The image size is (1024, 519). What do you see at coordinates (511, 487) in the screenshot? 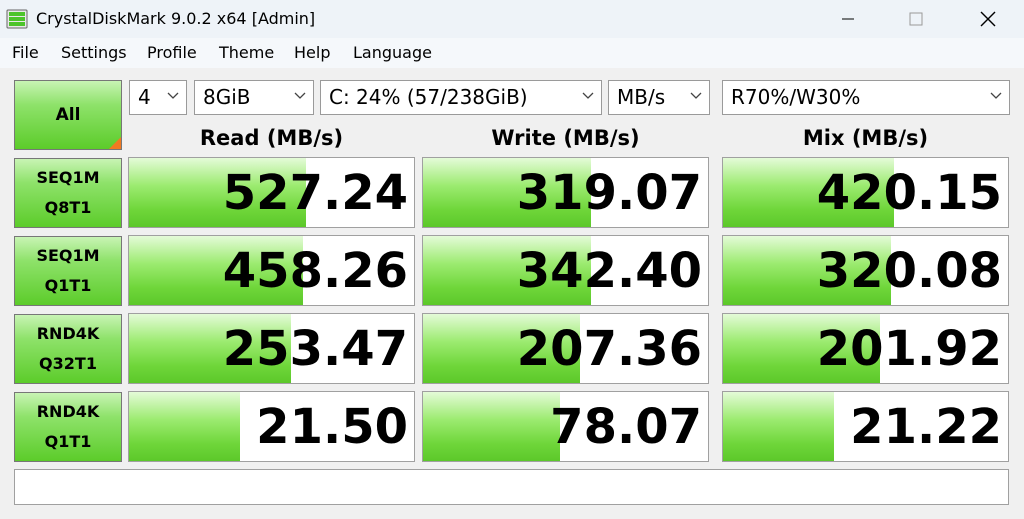
I see `comment-input` at bounding box center [511, 487].